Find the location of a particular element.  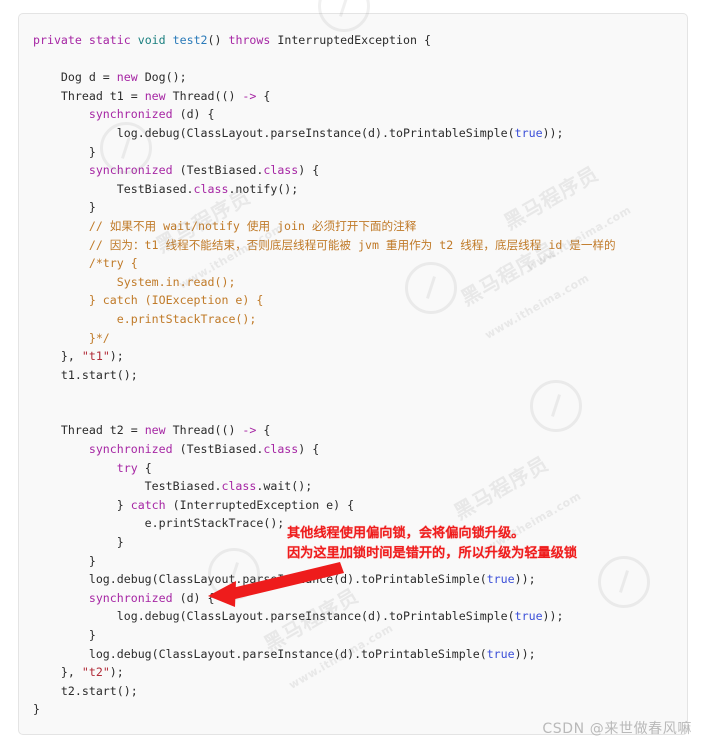

code-line: try { is located at coordinates (360, 468).